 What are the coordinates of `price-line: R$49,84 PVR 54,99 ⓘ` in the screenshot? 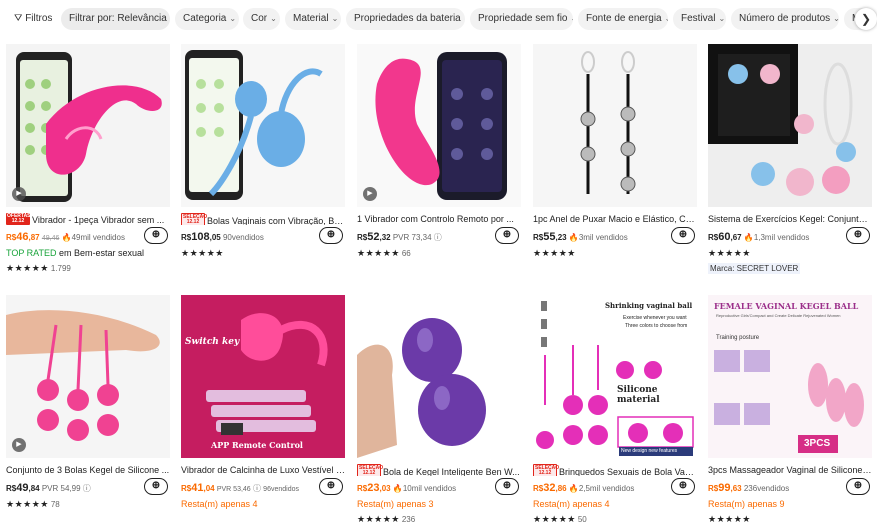 It's located at (76, 488).